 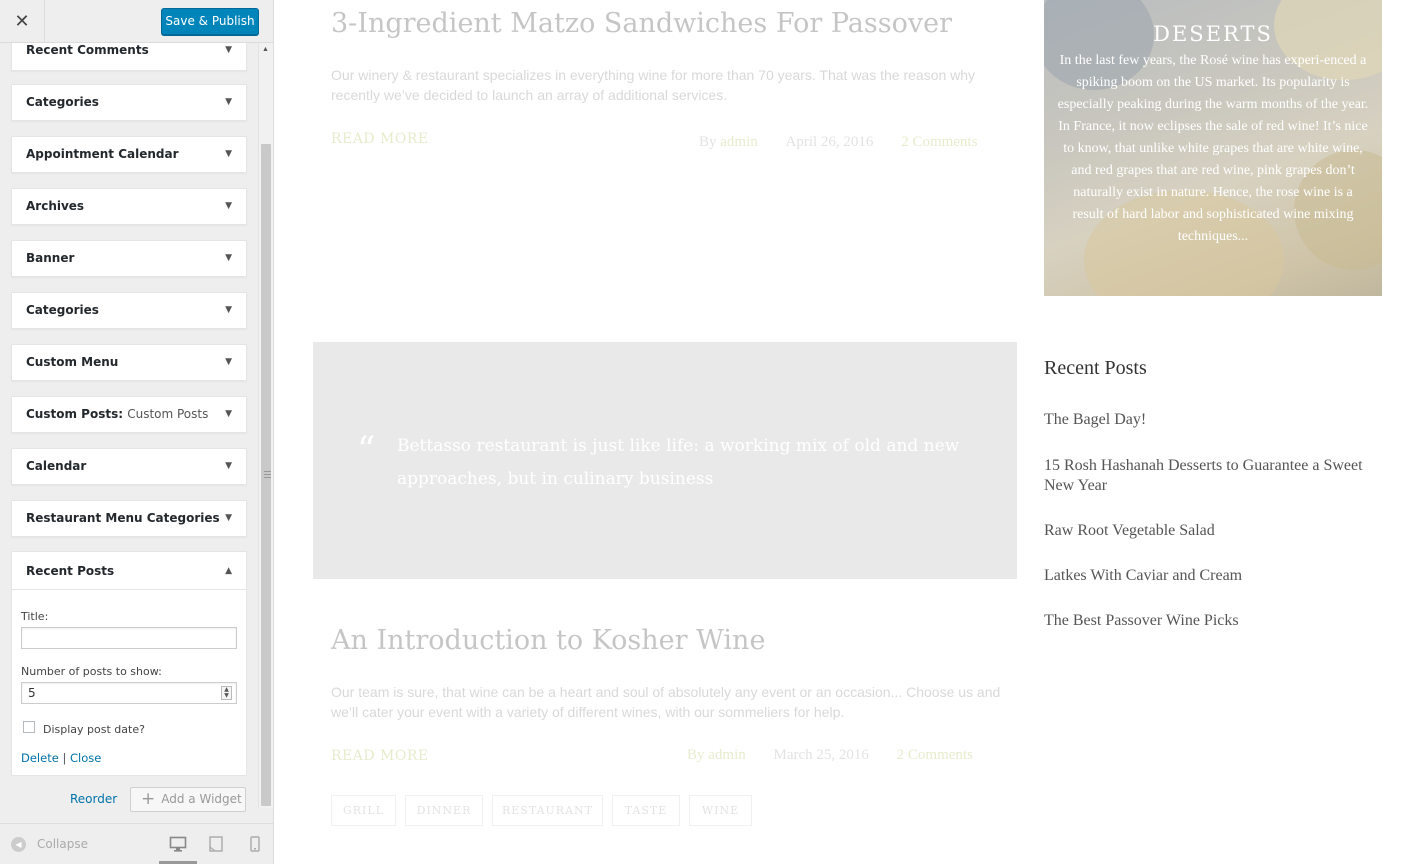 What do you see at coordinates (22, 21) in the screenshot?
I see `close-icon: ✕` at bounding box center [22, 21].